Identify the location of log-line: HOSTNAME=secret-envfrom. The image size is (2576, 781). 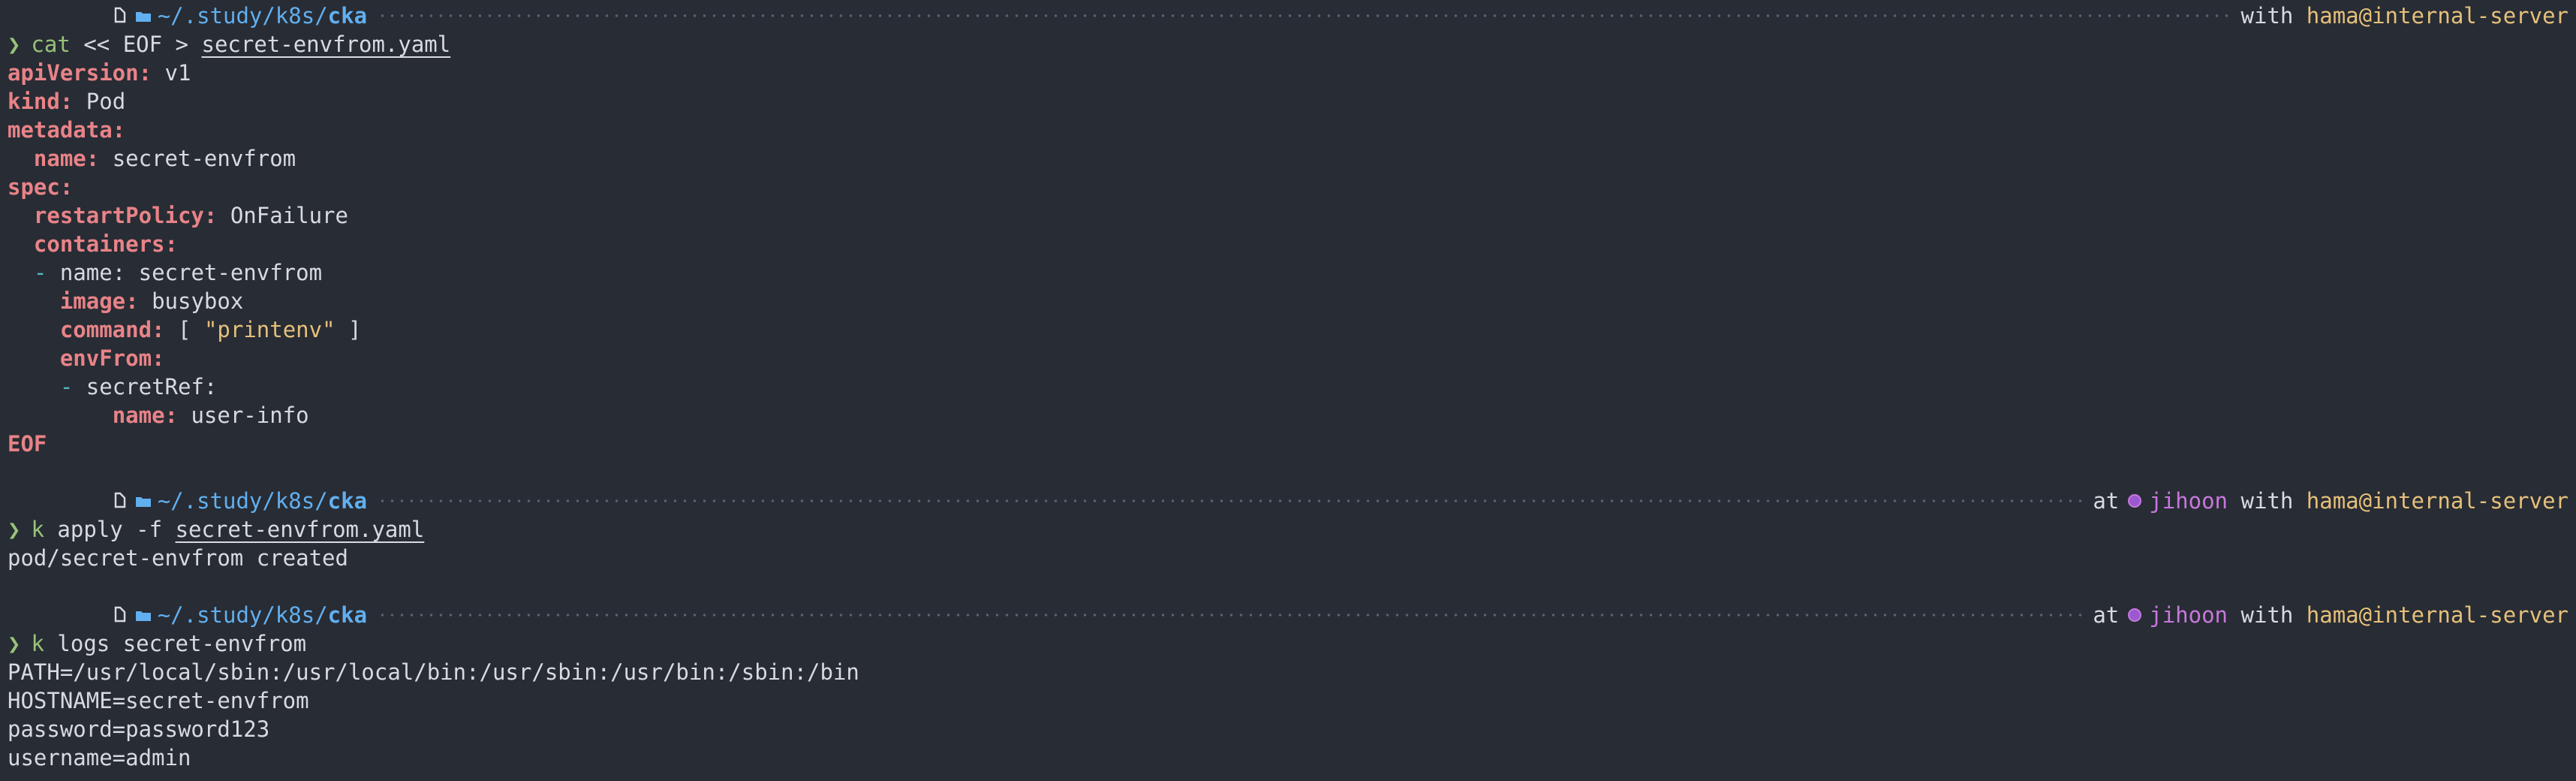
(158, 700).